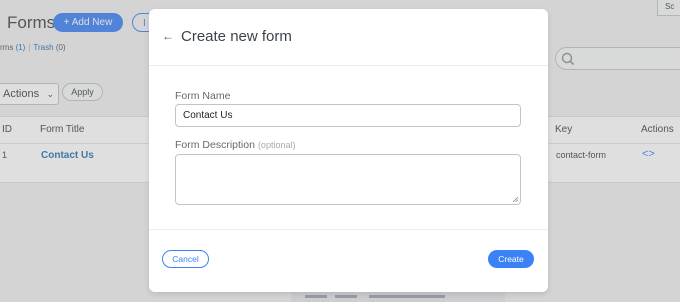 The image size is (680, 302). What do you see at coordinates (348, 37) in the screenshot?
I see `modal-header: ← Create new form` at bounding box center [348, 37].